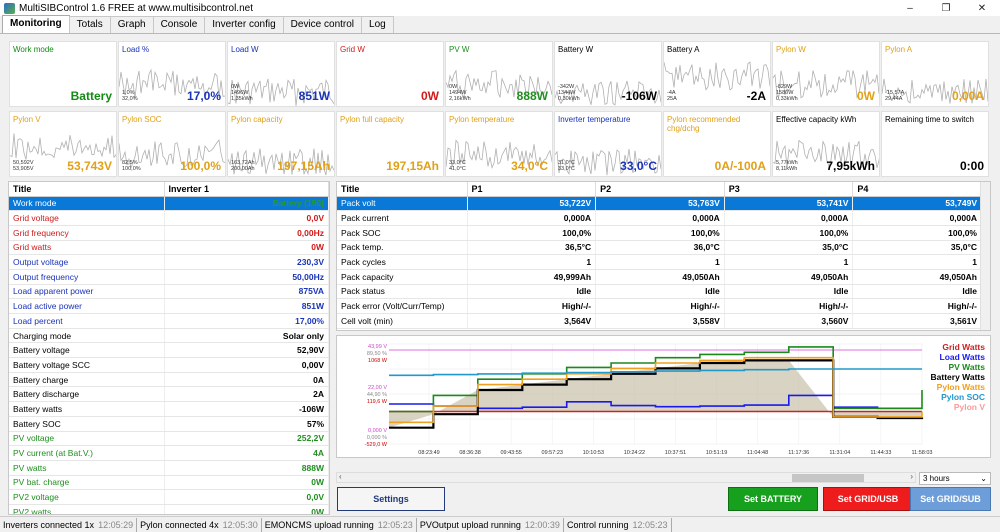 This screenshot has height=532, width=1000. What do you see at coordinates (955, 478) in the screenshot?
I see `time-range-select: 3 hours ⌄` at bounding box center [955, 478].